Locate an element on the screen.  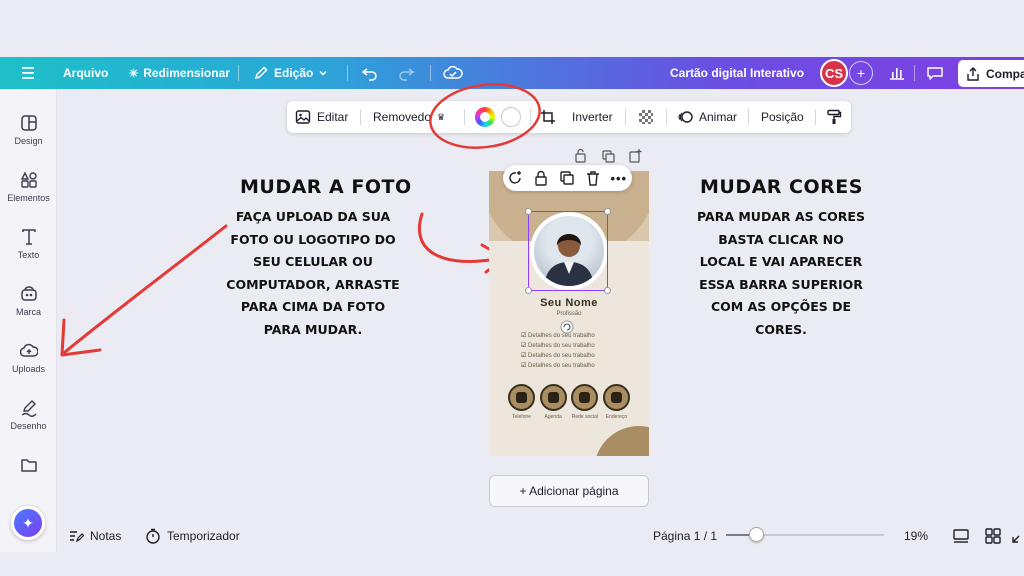
page-view-icon is located at coordinates (961, 536).